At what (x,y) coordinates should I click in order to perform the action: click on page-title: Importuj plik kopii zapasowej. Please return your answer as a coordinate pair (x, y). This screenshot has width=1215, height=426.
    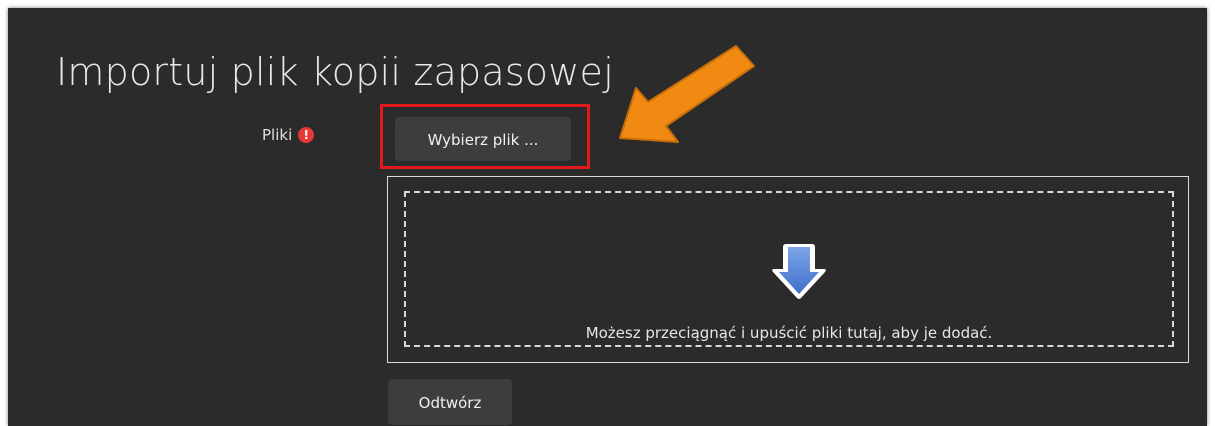
    Looking at the image, I should click on (335, 72).